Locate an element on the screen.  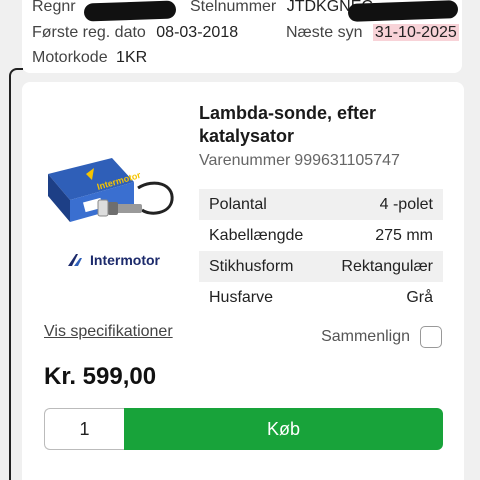
timeline-connector is located at coordinates (16, 274).